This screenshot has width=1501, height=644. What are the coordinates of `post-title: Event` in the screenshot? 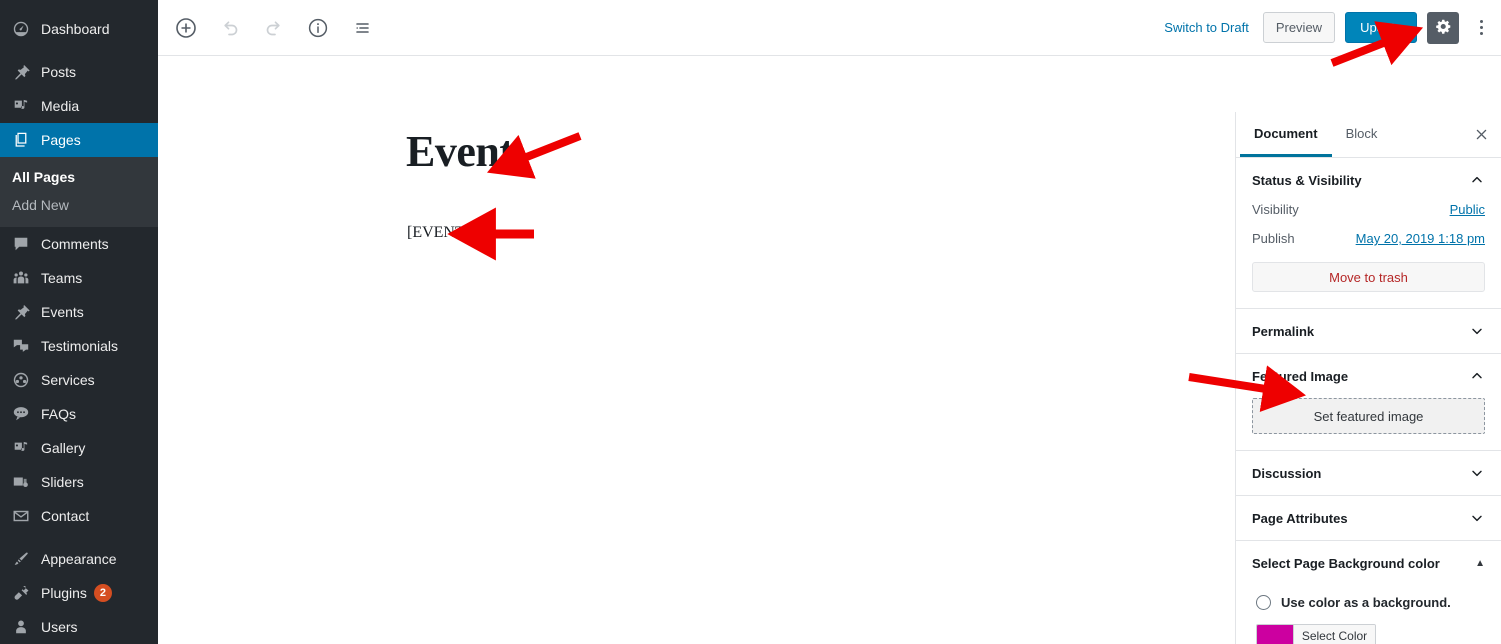 It's located at (460, 151).